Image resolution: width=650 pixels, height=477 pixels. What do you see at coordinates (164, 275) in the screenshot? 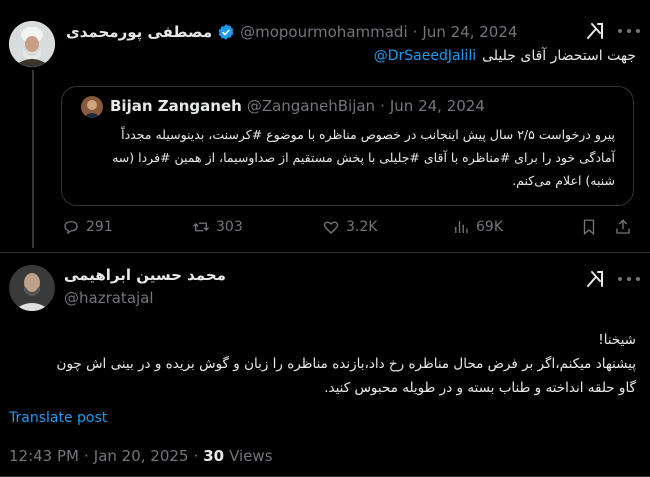
I see `author-name: محمد حسین ابراهیمی` at bounding box center [164, 275].